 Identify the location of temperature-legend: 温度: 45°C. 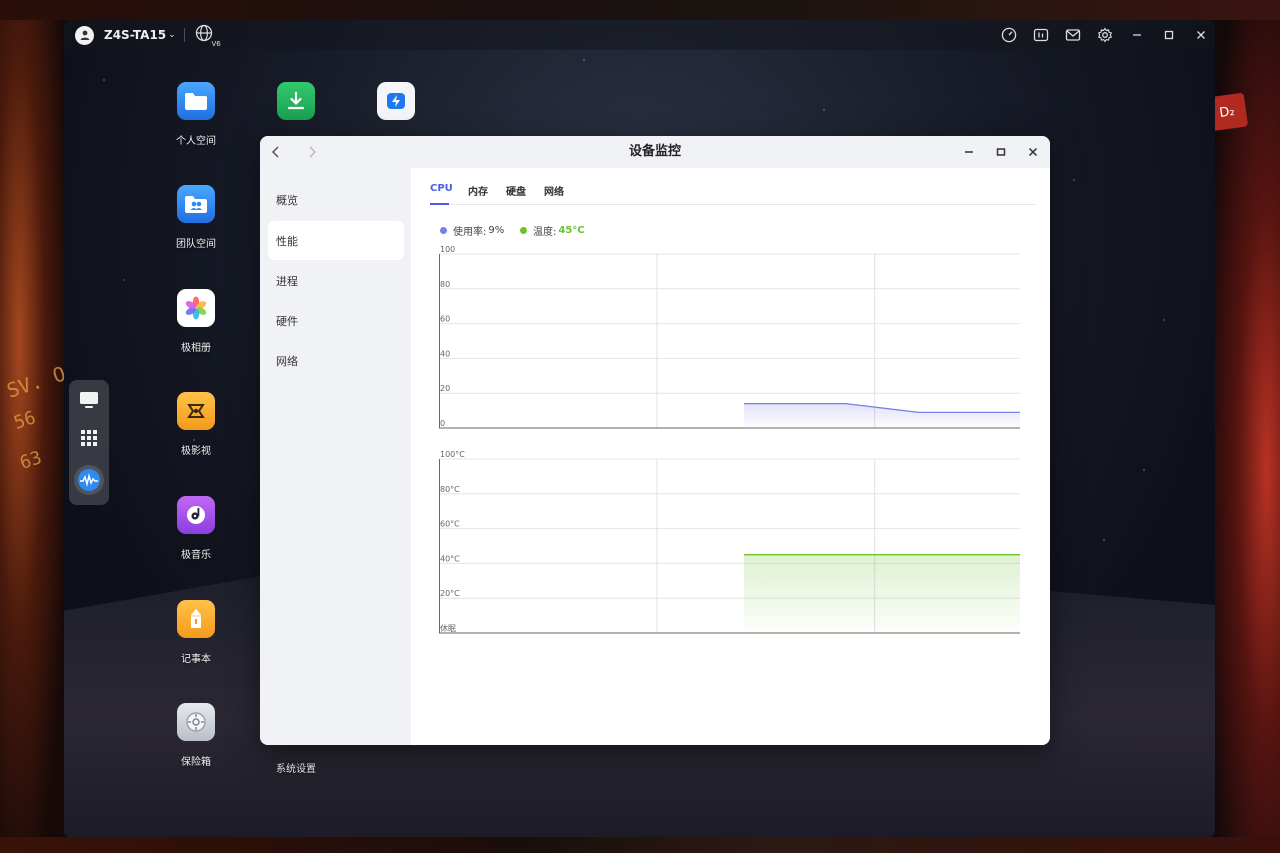
(552, 230).